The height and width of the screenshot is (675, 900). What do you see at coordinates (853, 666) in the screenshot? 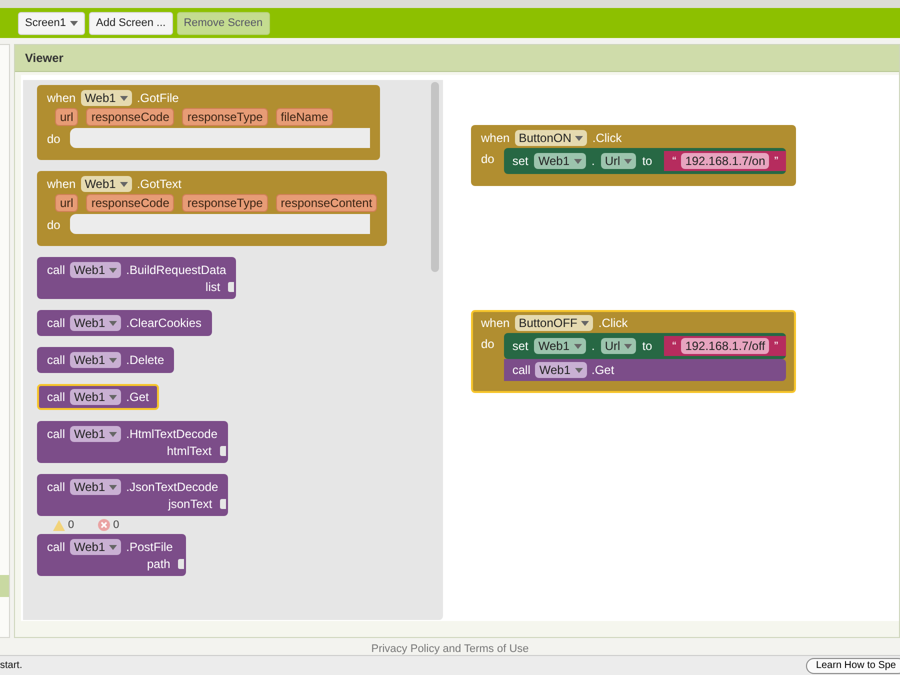
I see `learn-button: Learn How to Spe` at bounding box center [853, 666].